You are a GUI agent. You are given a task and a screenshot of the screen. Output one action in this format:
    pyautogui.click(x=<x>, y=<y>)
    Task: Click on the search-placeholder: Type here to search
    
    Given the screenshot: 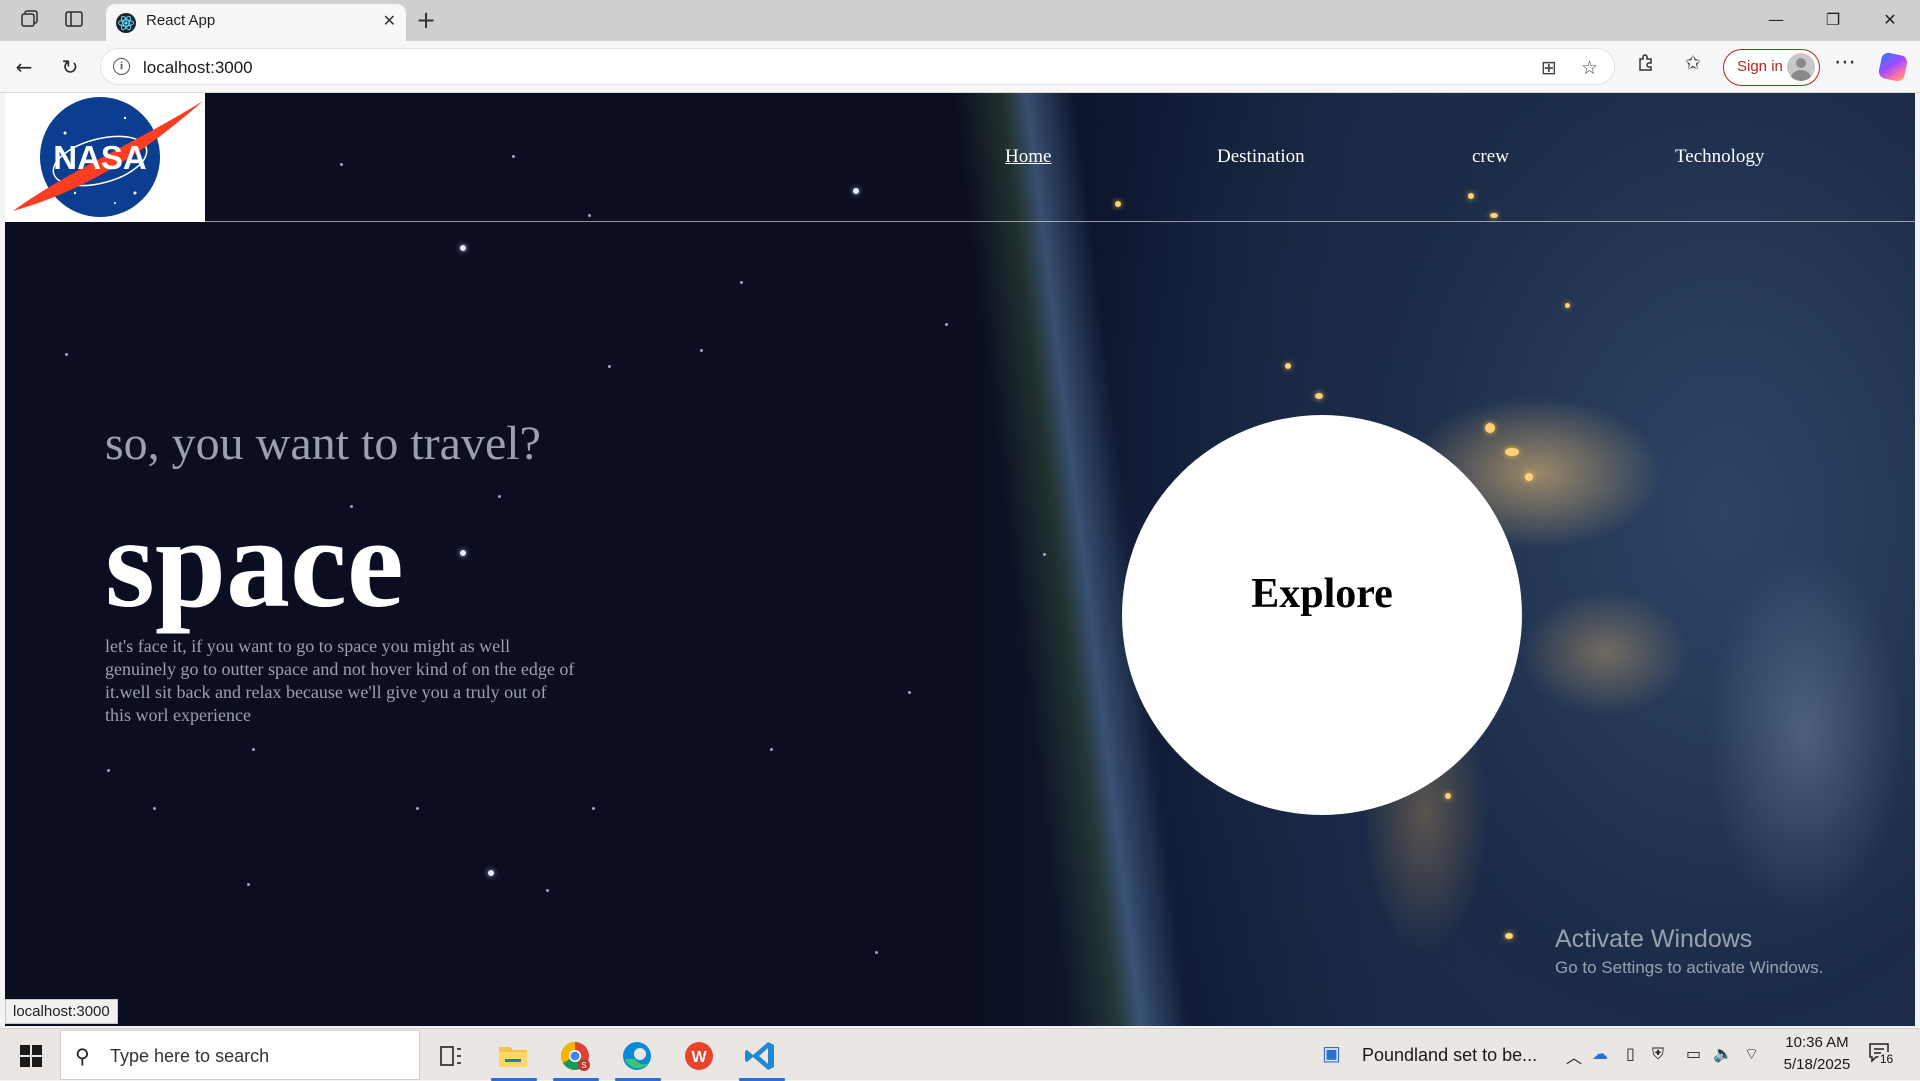 What is the action you would take?
    pyautogui.click(x=190, y=1056)
    